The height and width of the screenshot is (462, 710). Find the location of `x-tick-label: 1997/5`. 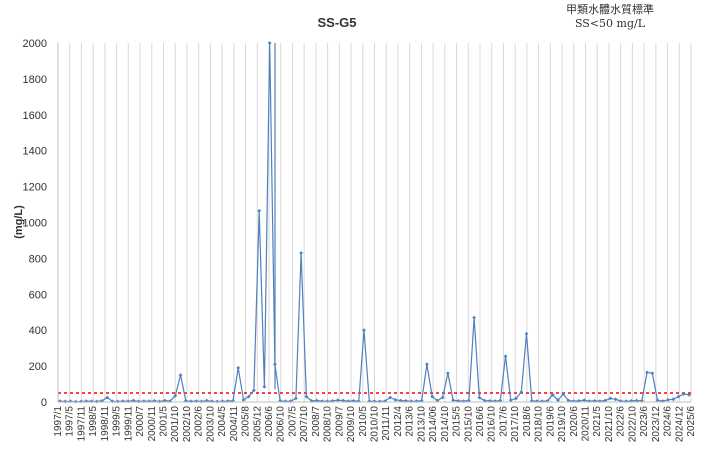

x-tick-label: 1997/5 is located at coordinates (70, 421).